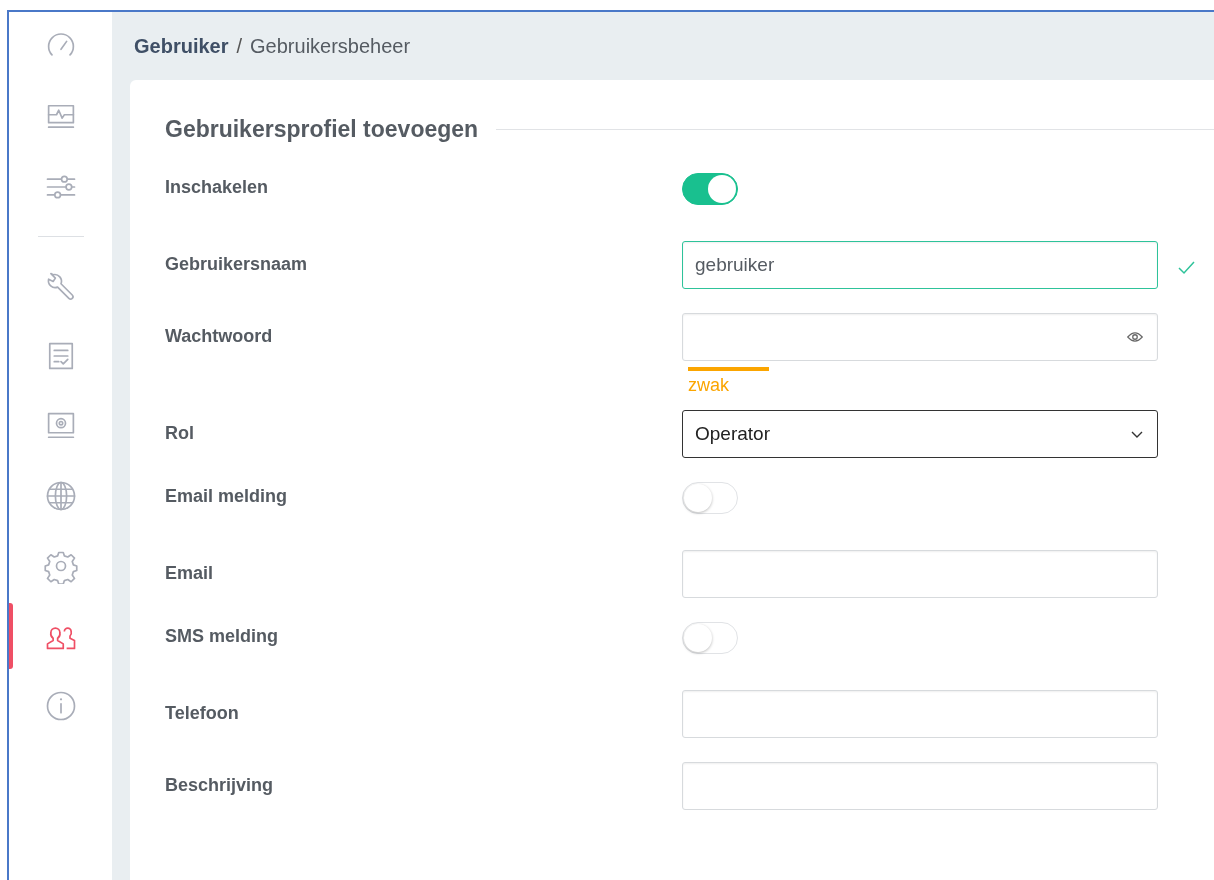 The width and height of the screenshot is (1214, 880). I want to click on field-label: Rol, so click(180, 433).